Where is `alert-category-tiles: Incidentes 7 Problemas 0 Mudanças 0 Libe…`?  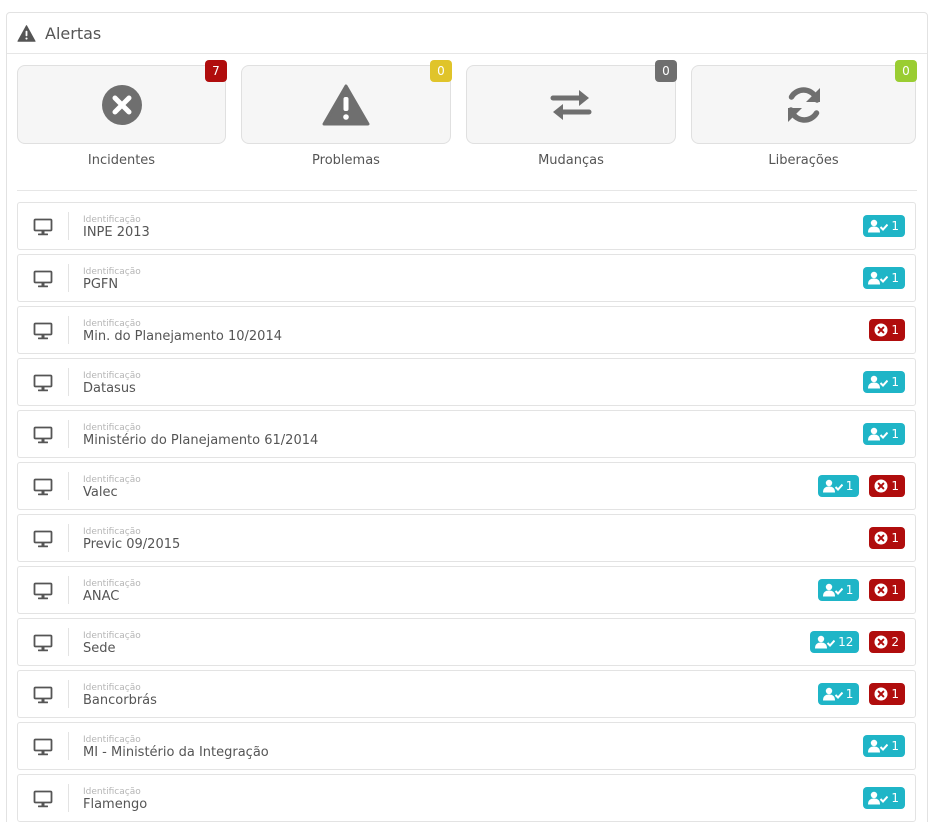
alert-category-tiles: Incidentes 7 Problemas 0 Mudanças 0 Libe… is located at coordinates (467, 117).